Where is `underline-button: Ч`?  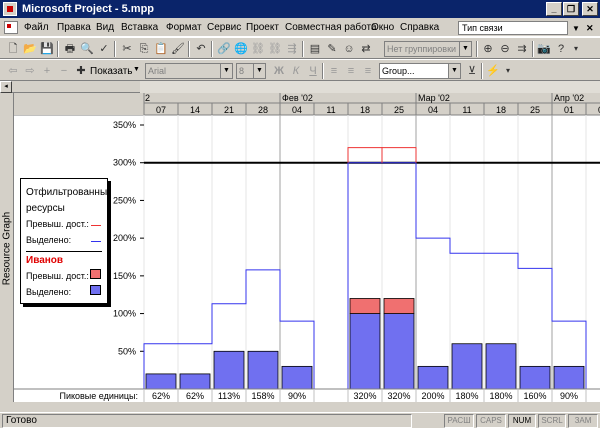
underline-button: Ч is located at coordinates (313, 71).